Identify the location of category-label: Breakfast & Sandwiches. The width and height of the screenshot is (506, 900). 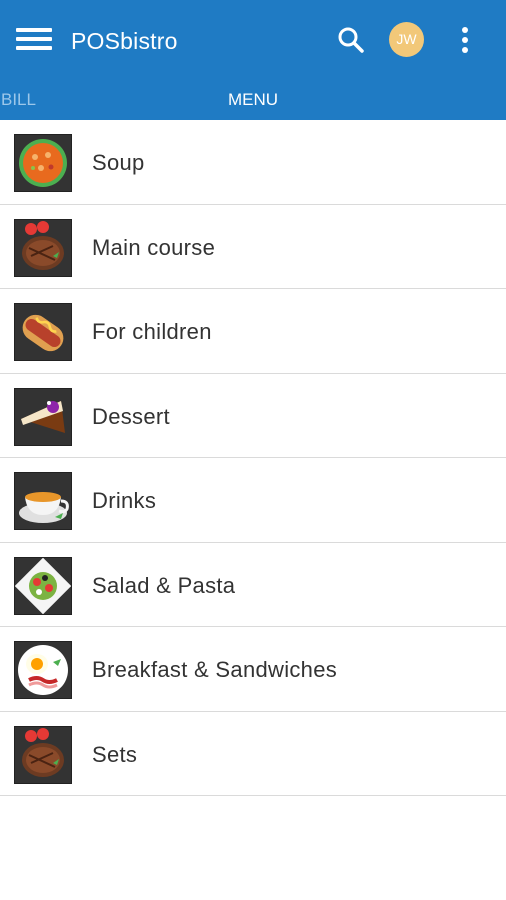
(215, 669).